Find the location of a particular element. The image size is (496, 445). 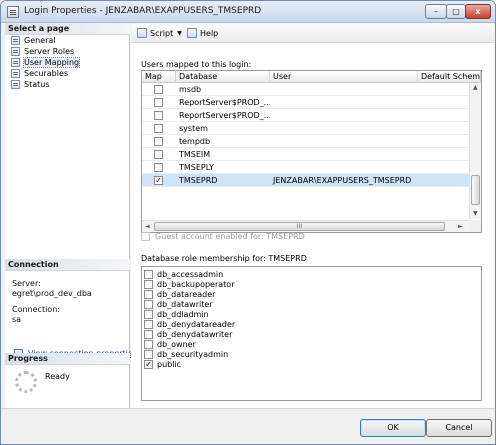

page-item-general: General is located at coordinates (33, 40).